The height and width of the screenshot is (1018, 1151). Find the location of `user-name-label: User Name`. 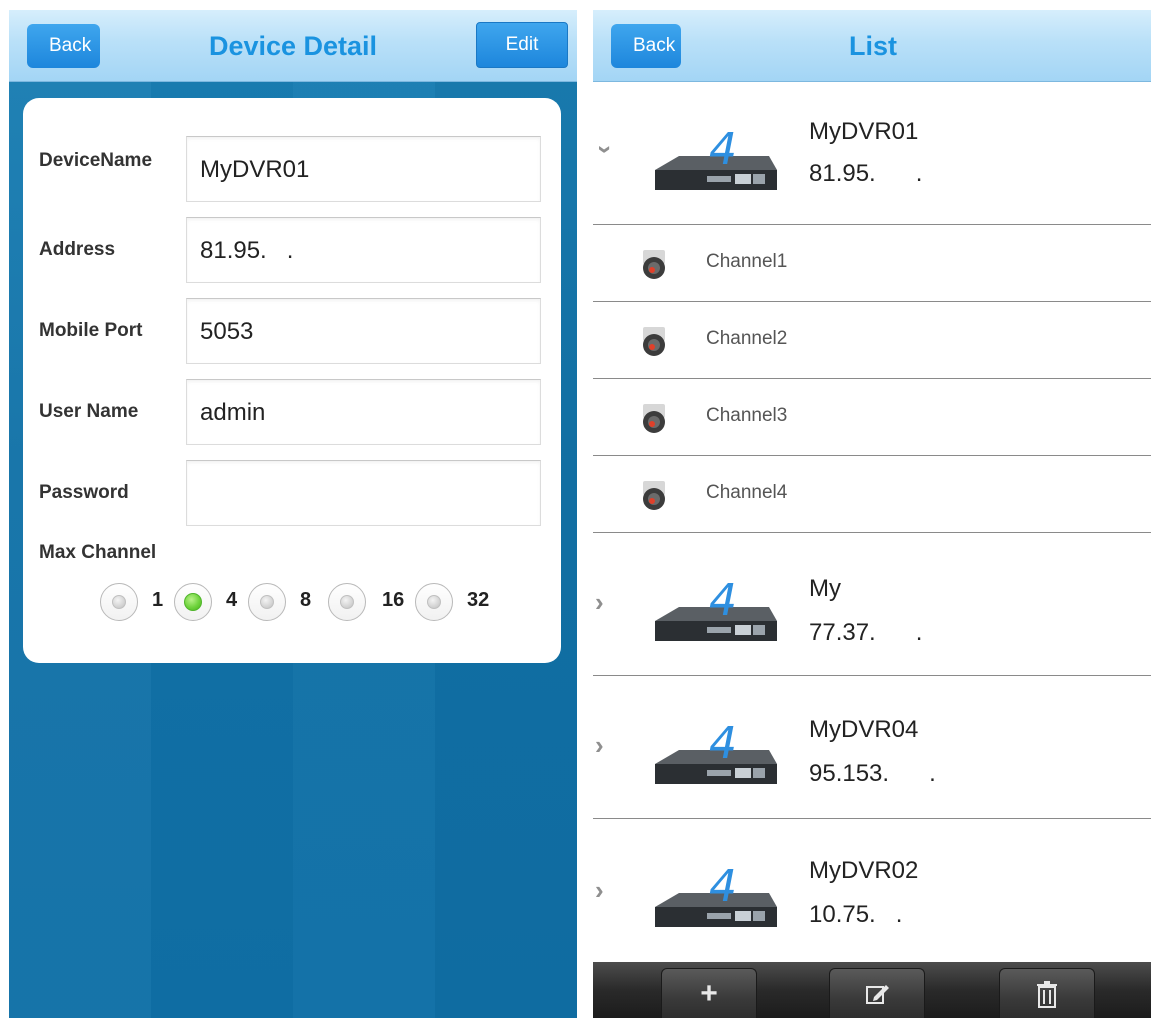

user-name-label: User Name is located at coordinates (89, 411).